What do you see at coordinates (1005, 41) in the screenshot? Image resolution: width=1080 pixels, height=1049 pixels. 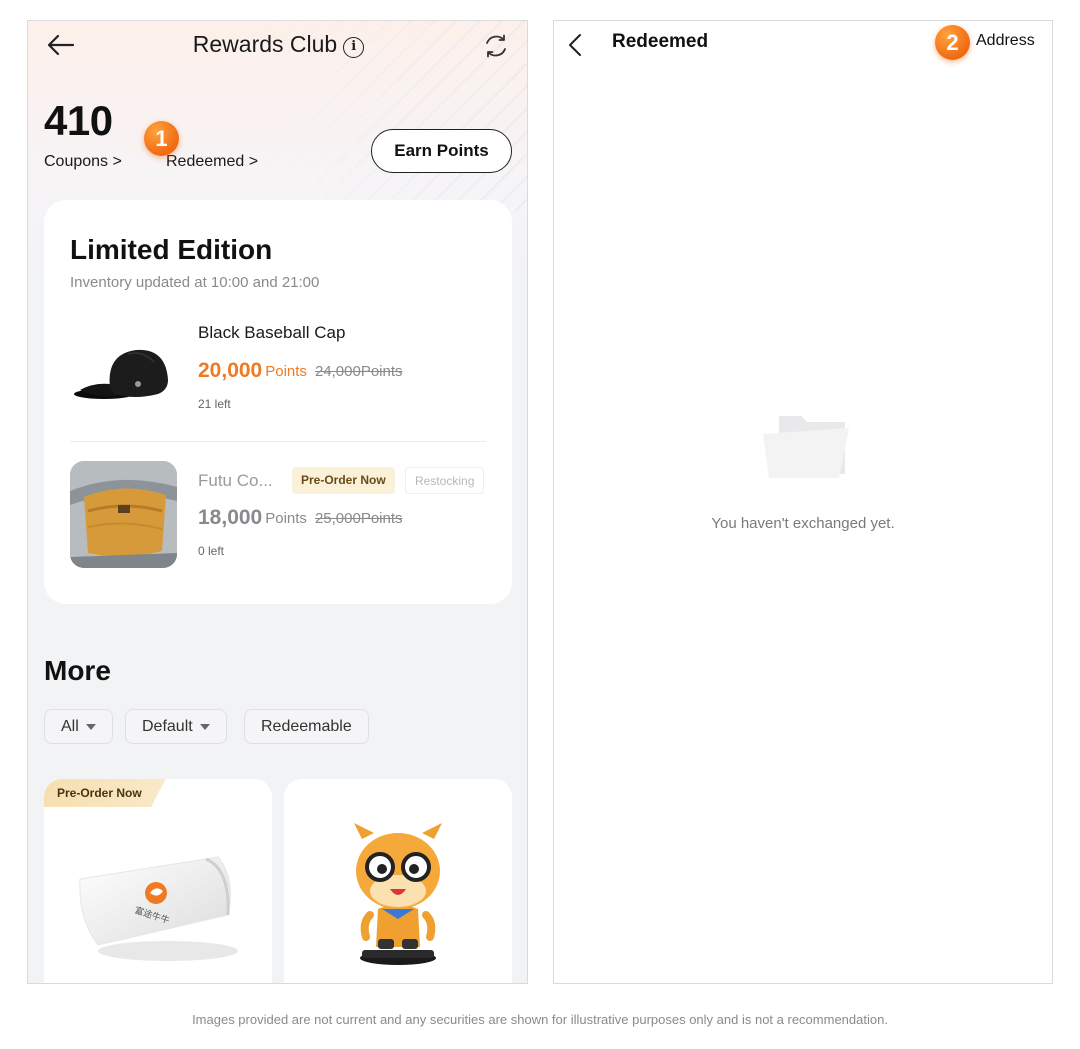 I see `address-link: Address` at bounding box center [1005, 41].